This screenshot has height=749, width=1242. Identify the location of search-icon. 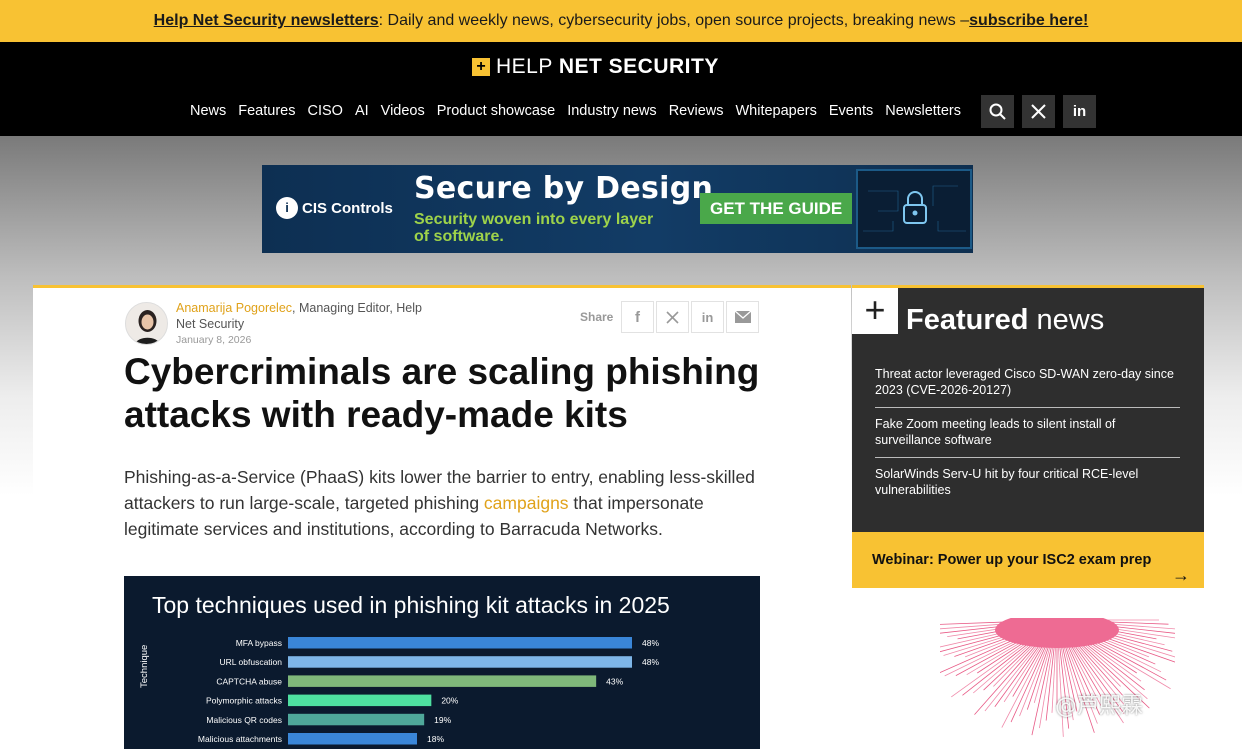
(997, 111).